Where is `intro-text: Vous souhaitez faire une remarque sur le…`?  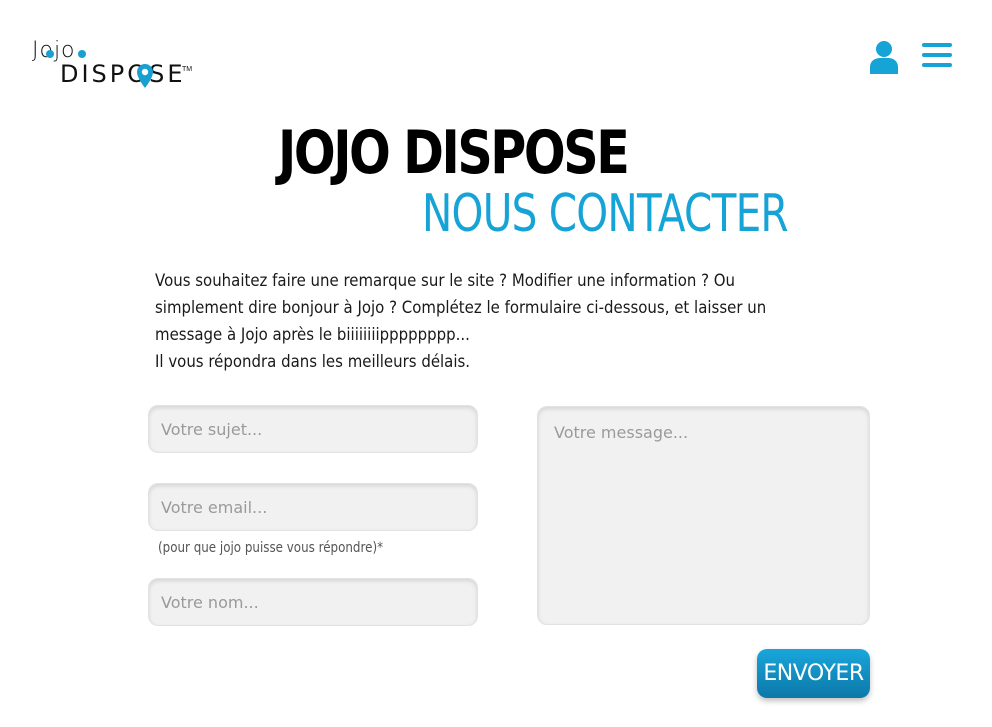
intro-text: Vous souhaitez faire une remarque sur le… is located at coordinates (489, 322).